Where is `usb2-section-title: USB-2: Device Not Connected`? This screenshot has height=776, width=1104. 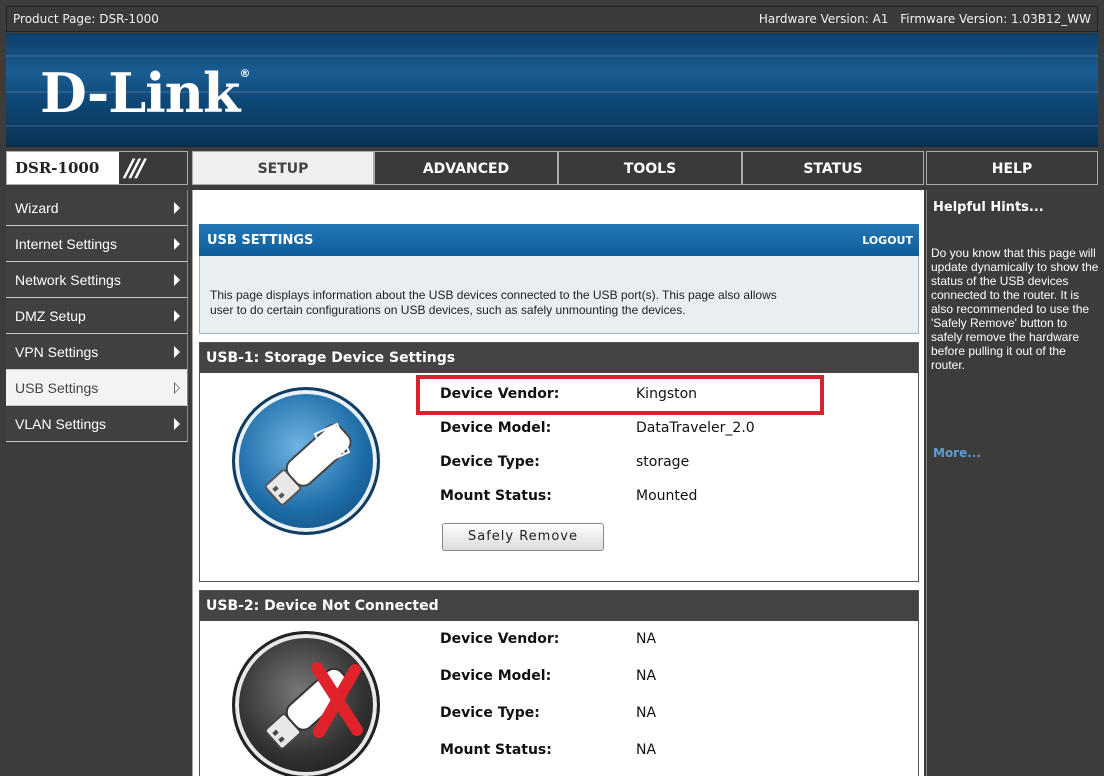
usb2-section-title: USB-2: Device Not Connected is located at coordinates (559, 606).